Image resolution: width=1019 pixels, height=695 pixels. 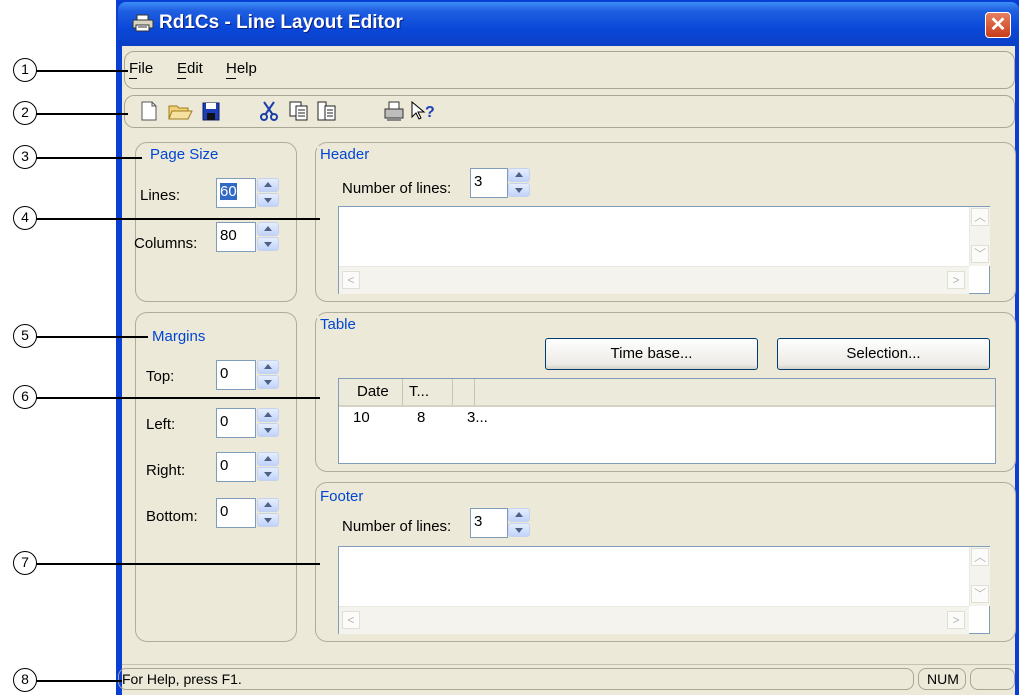 I want to click on menu-help: Help, so click(x=241, y=68).